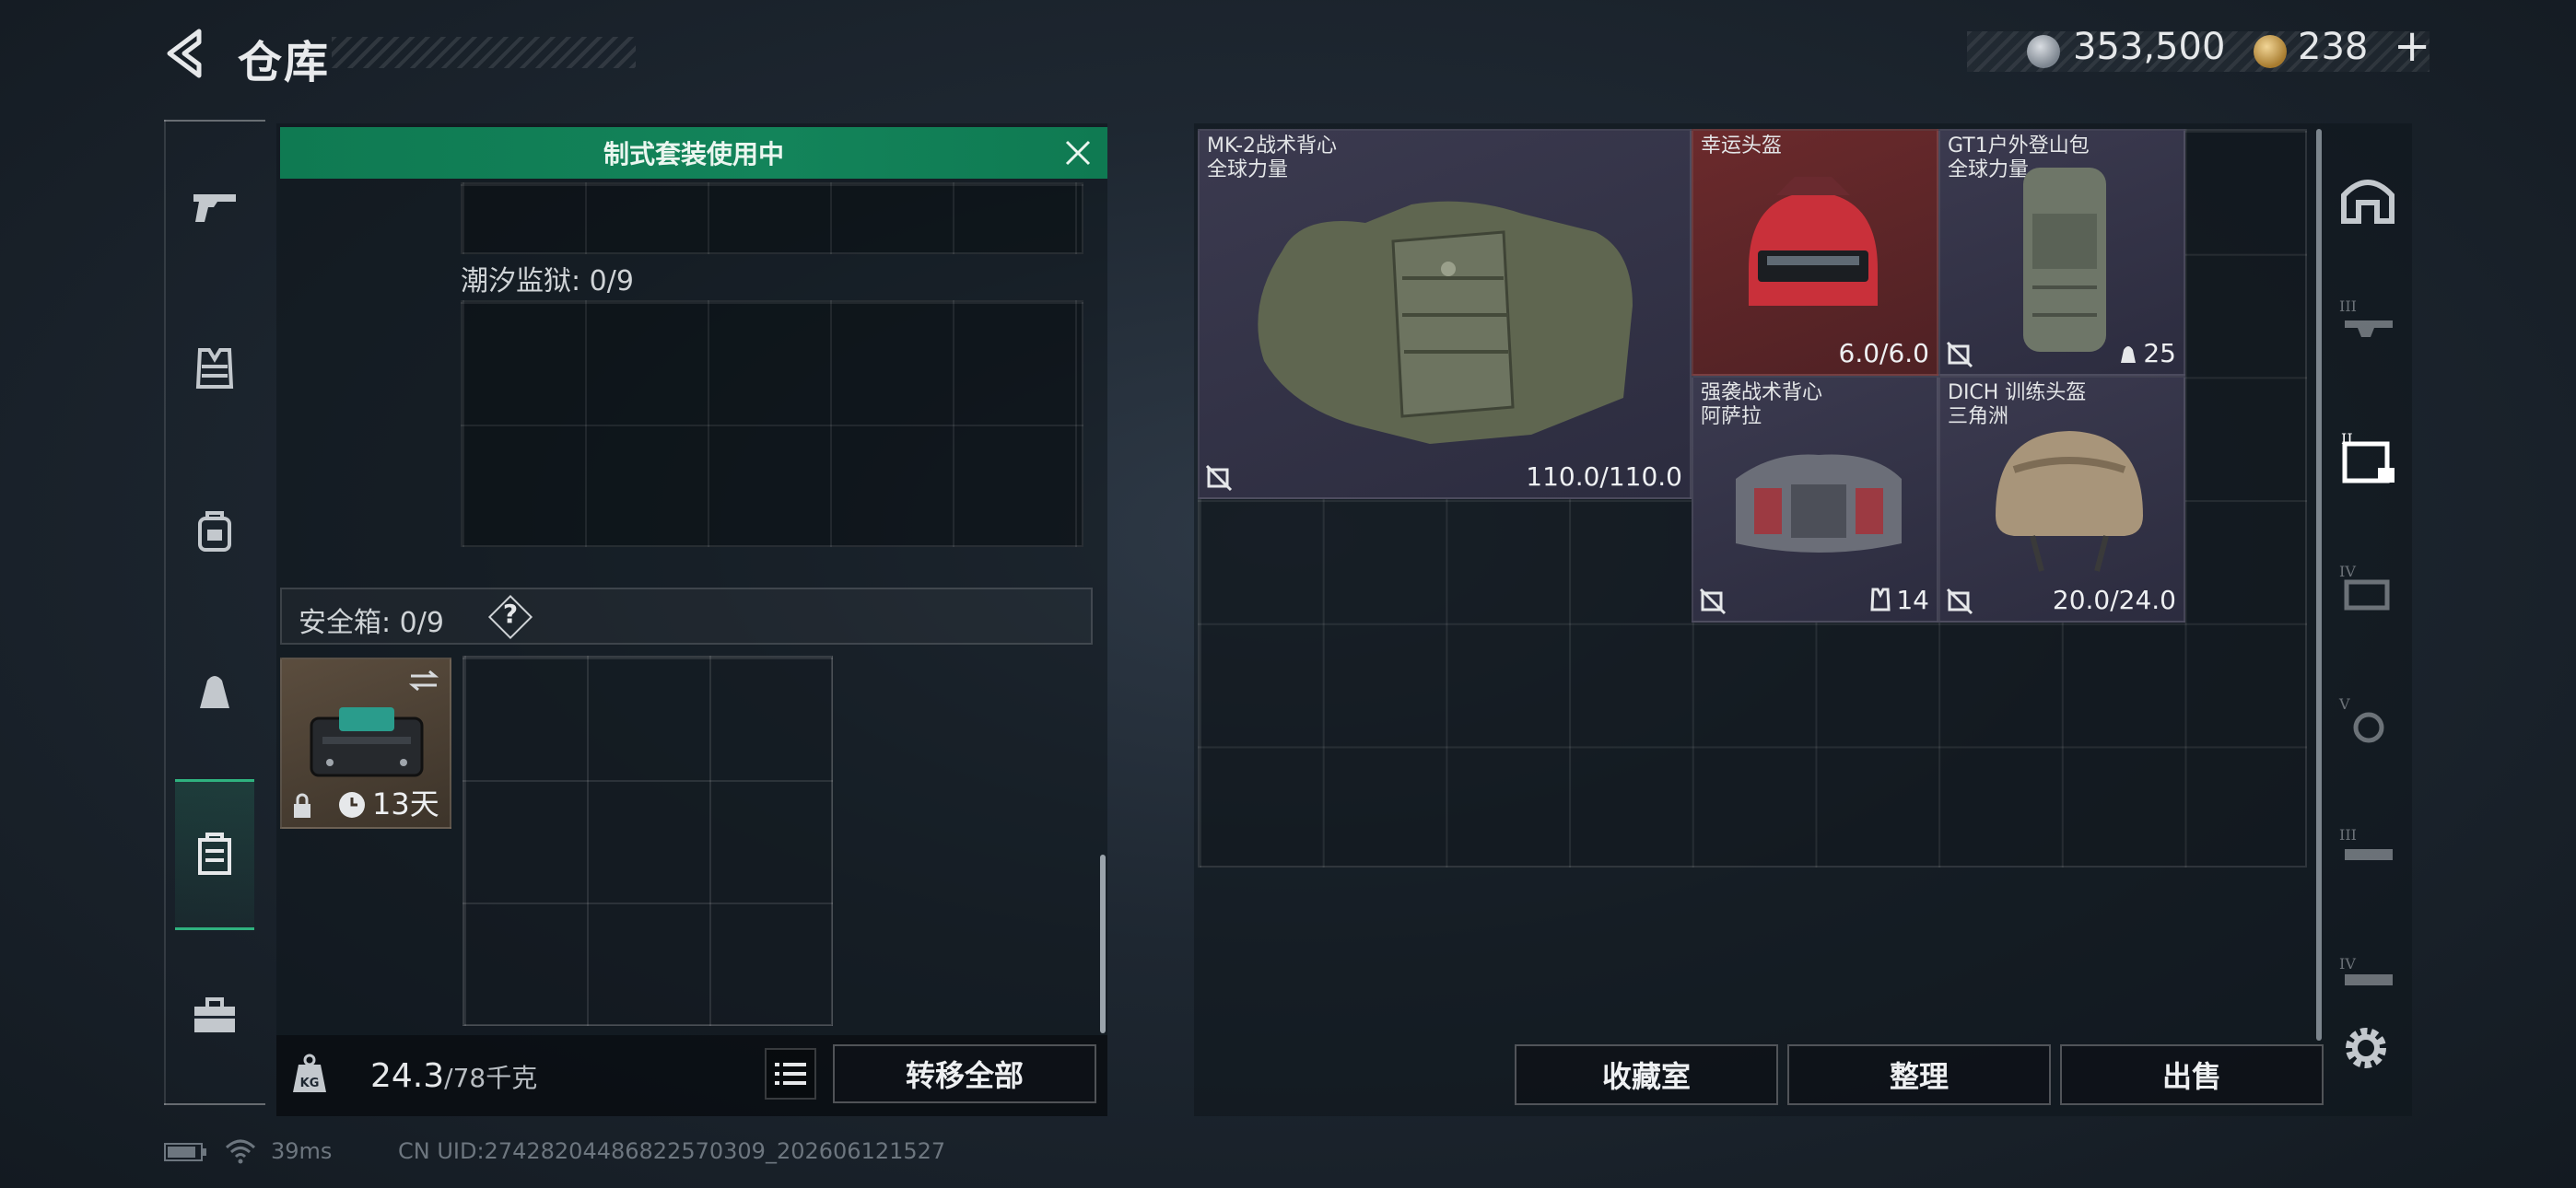 This screenshot has height=1188, width=2576. What do you see at coordinates (1884, 353) in the screenshot?
I see `item-durability: 6.0/6.0` at bounding box center [1884, 353].